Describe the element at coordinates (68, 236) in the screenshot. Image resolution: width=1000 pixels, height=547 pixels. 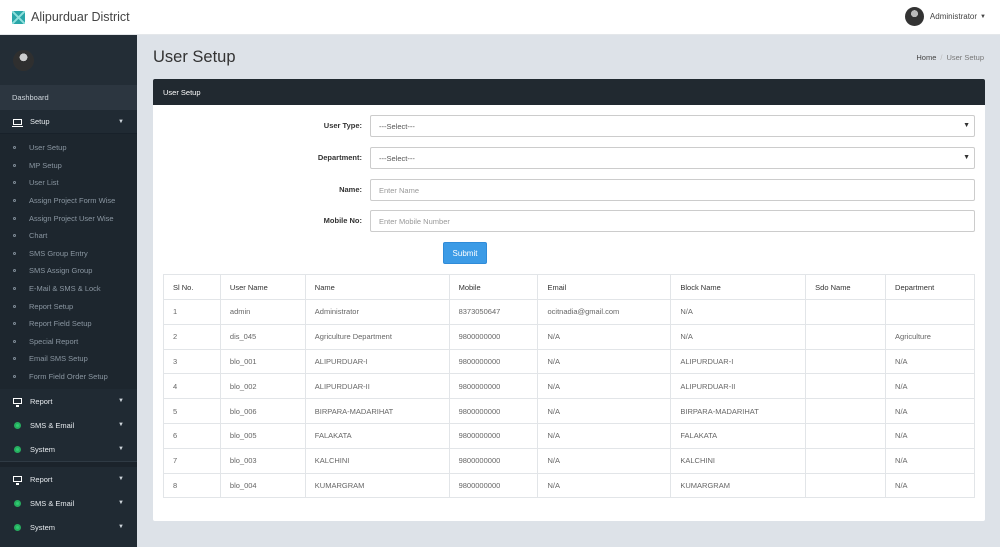
I see `submenu-item-chart: Chart` at that location.